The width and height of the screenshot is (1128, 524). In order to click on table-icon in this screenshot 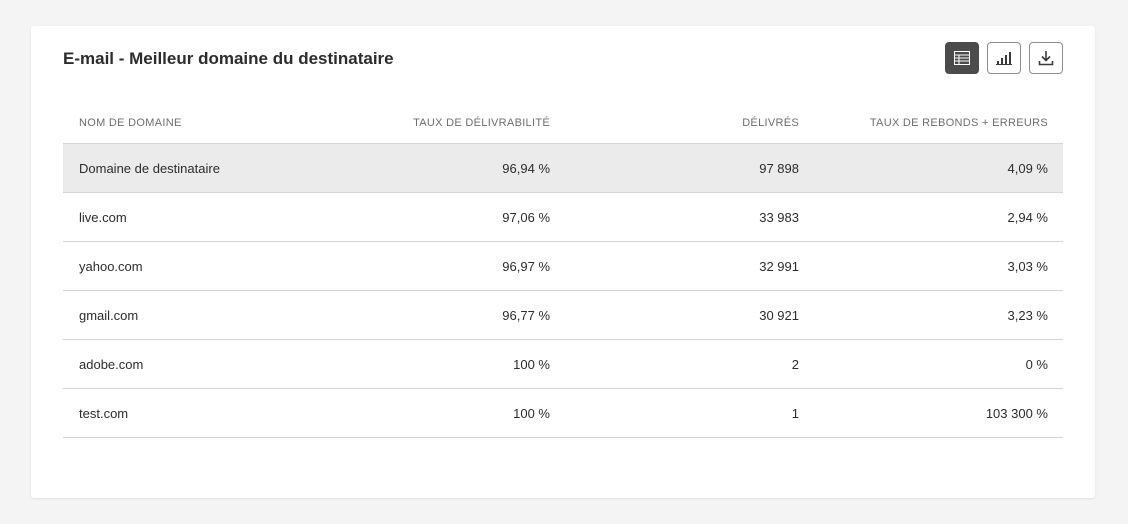, I will do `click(962, 58)`.